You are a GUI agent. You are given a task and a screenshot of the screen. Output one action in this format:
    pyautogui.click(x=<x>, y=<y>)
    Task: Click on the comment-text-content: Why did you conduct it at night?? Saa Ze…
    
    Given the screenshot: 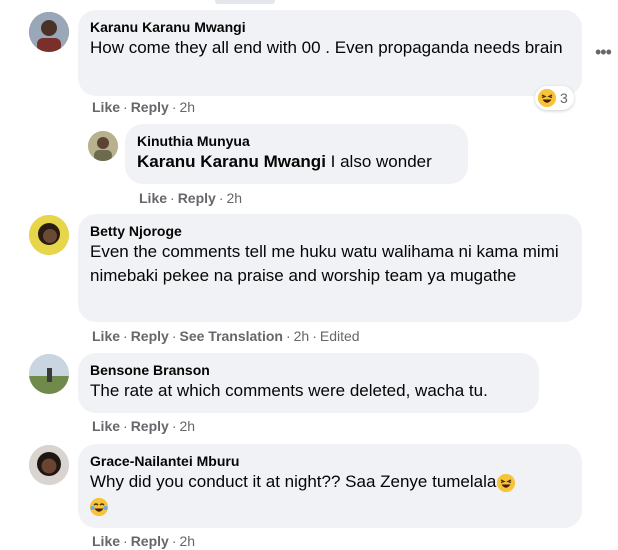 What is the action you would take?
    pyautogui.click(x=293, y=481)
    